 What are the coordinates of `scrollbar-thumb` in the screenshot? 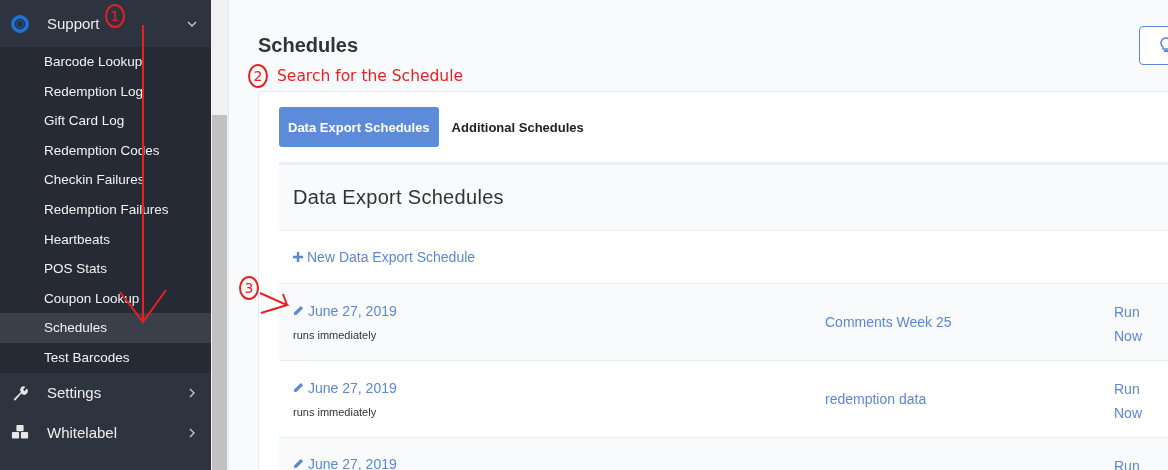 It's located at (219, 292).